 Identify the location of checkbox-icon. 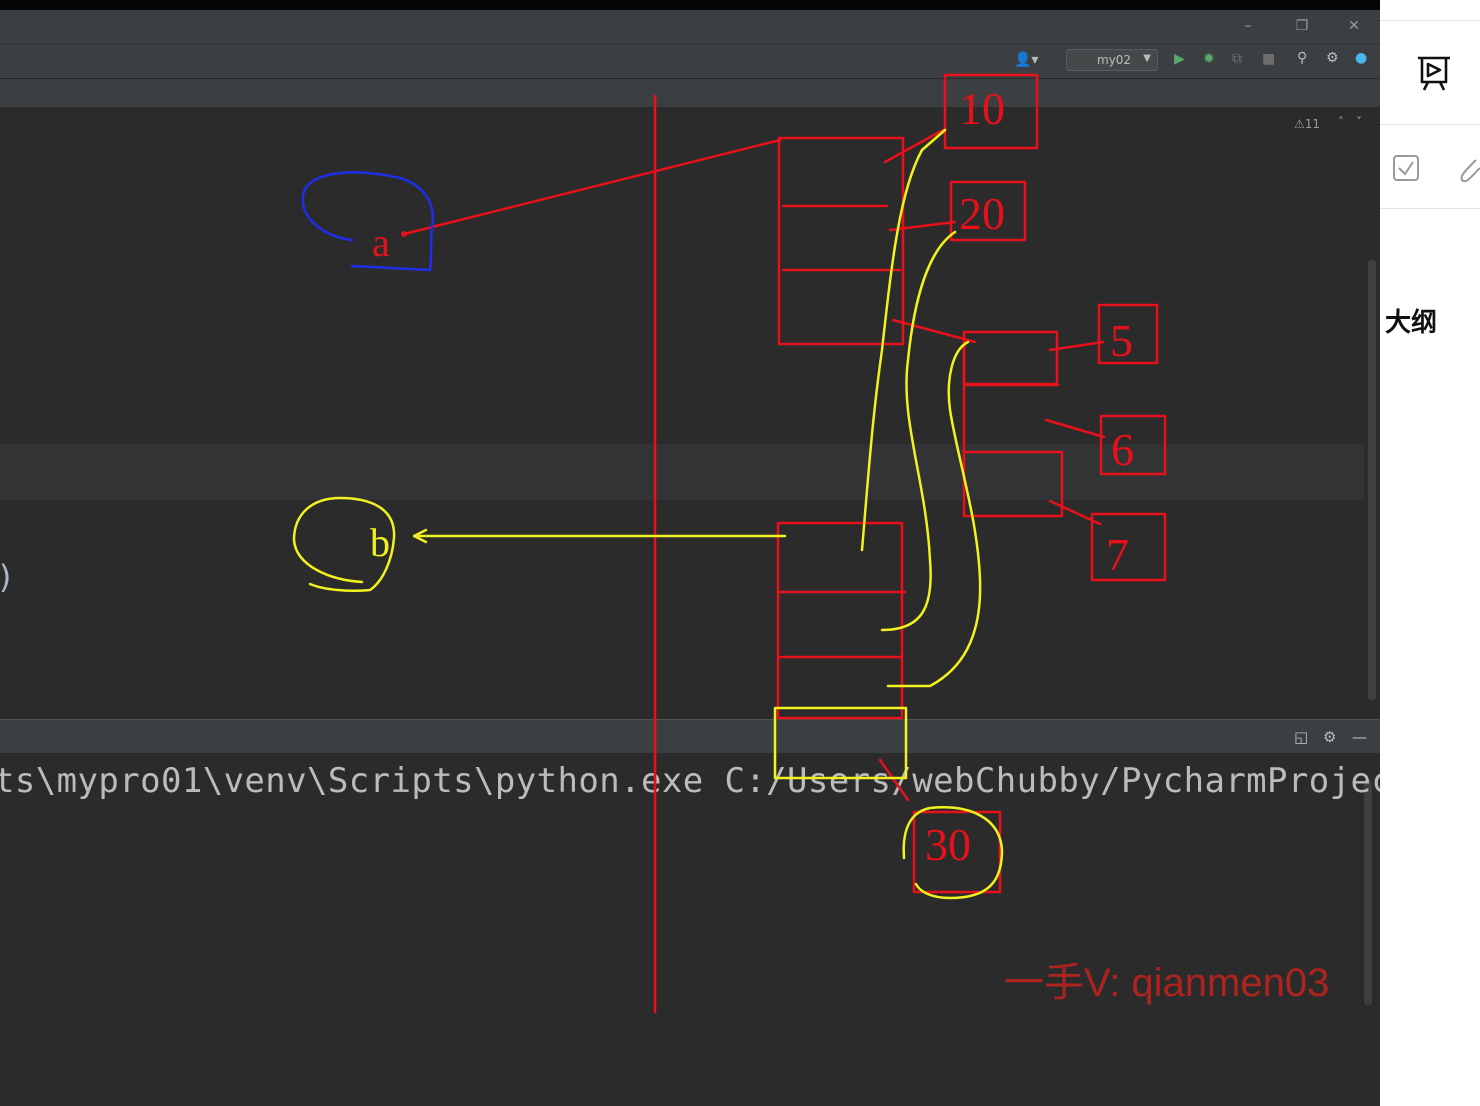
(1406, 168).